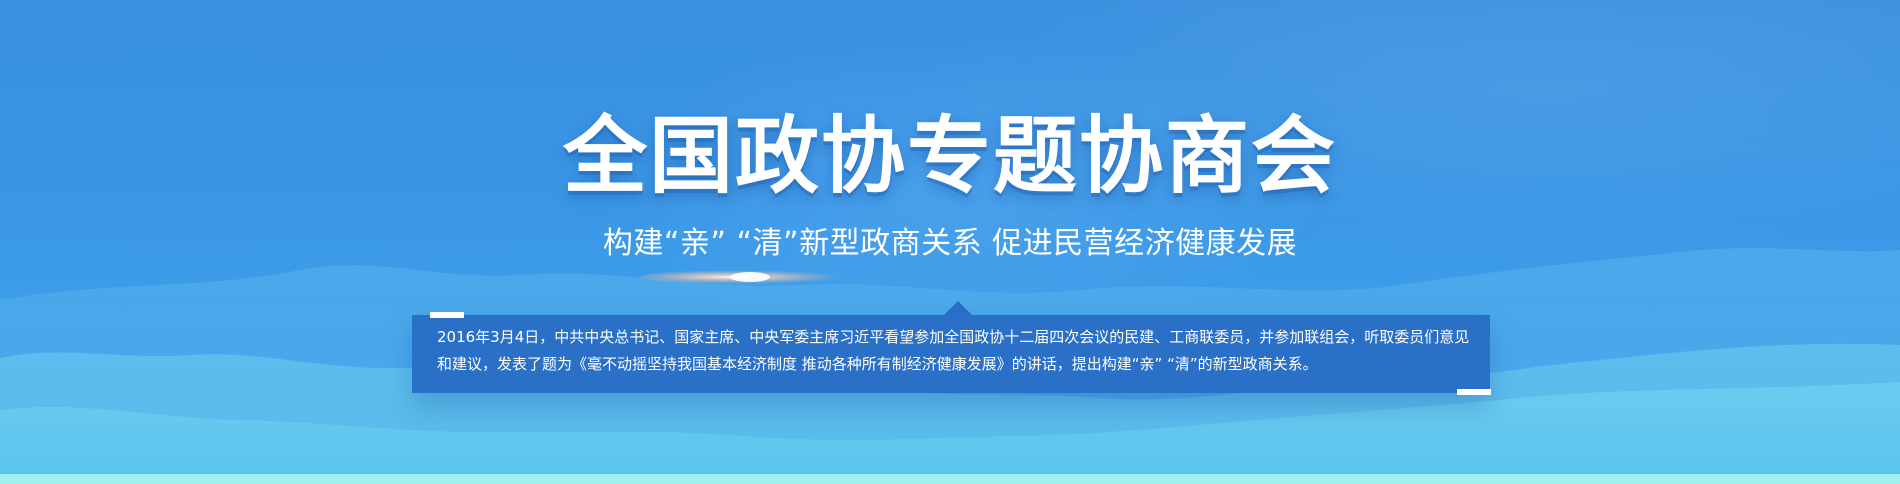 This screenshot has width=1900, height=484. What do you see at coordinates (447, 315) in the screenshot?
I see `textbox-accent-left` at bounding box center [447, 315].